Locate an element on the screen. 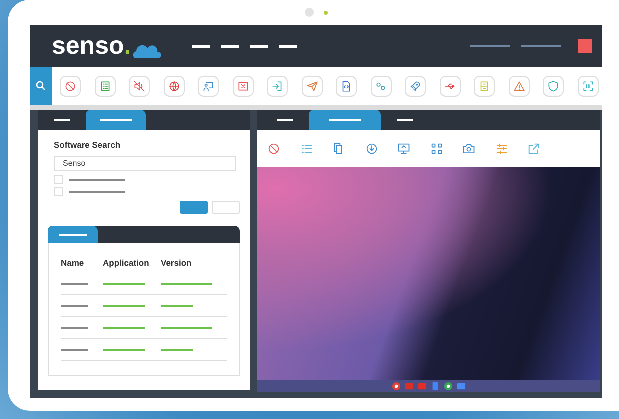 Image resolution: width=619 pixels, height=419 pixels. monitor-icon is located at coordinates (404, 149).